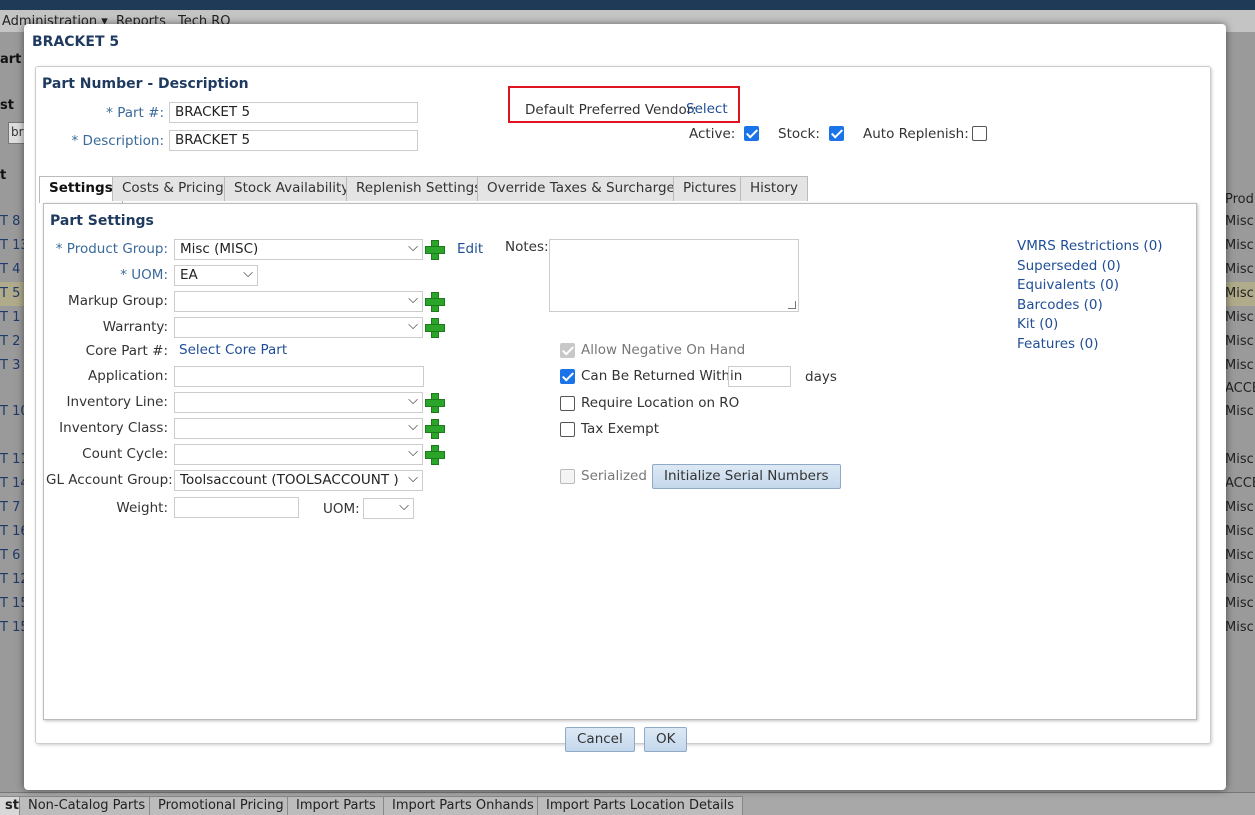 The height and width of the screenshot is (815, 1255). Describe the element at coordinates (774, 188) in the screenshot. I see `tab-history: History` at that location.